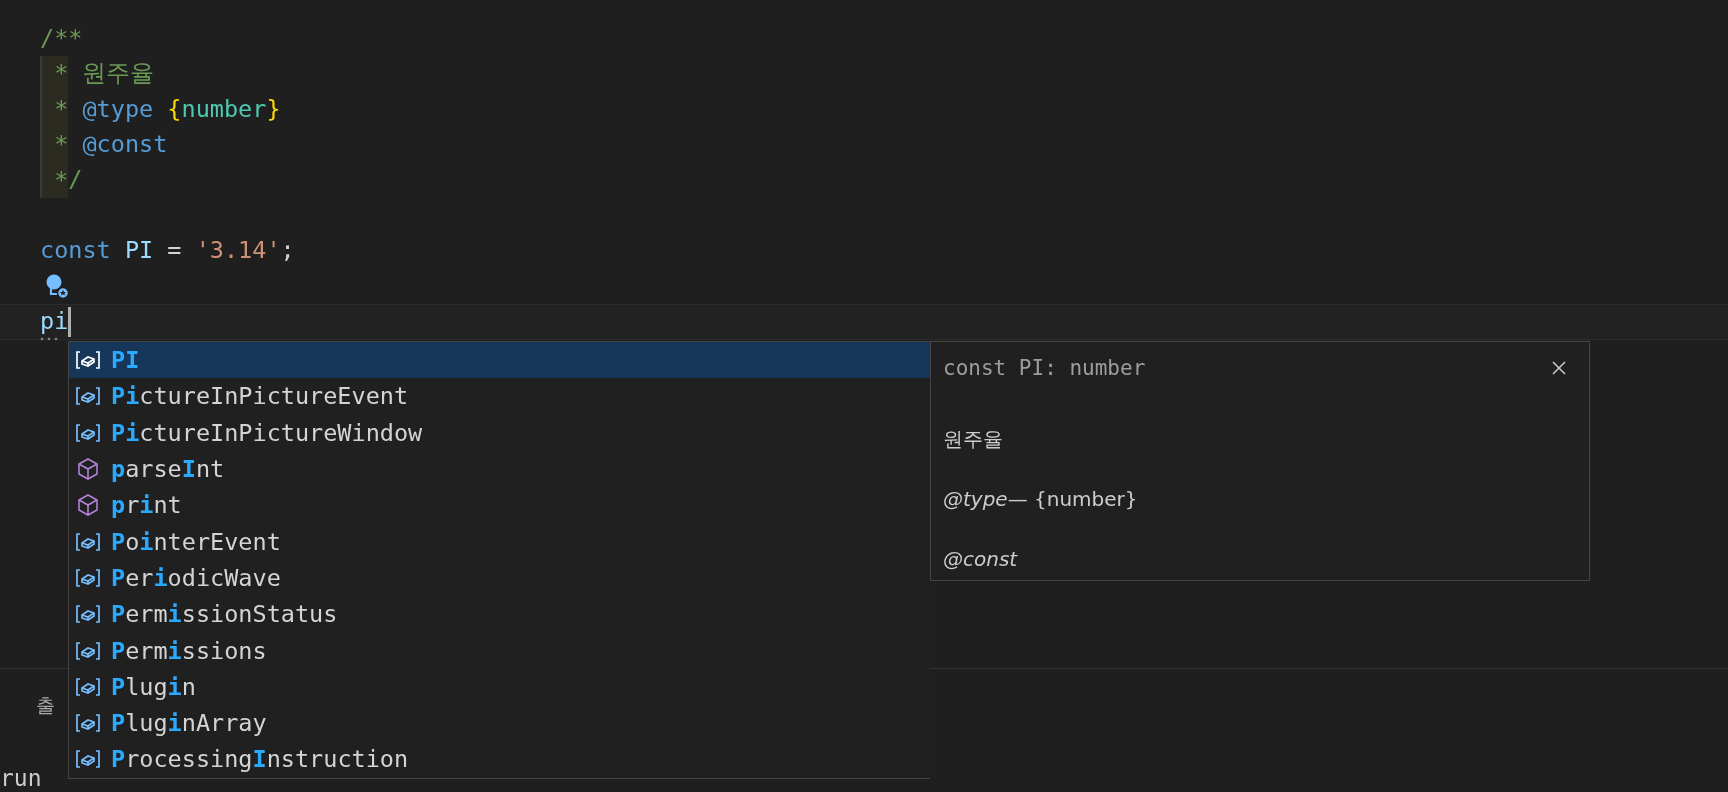 The height and width of the screenshot is (792, 1728). Describe the element at coordinates (273, 109) in the screenshot. I see `code-token: }` at that location.